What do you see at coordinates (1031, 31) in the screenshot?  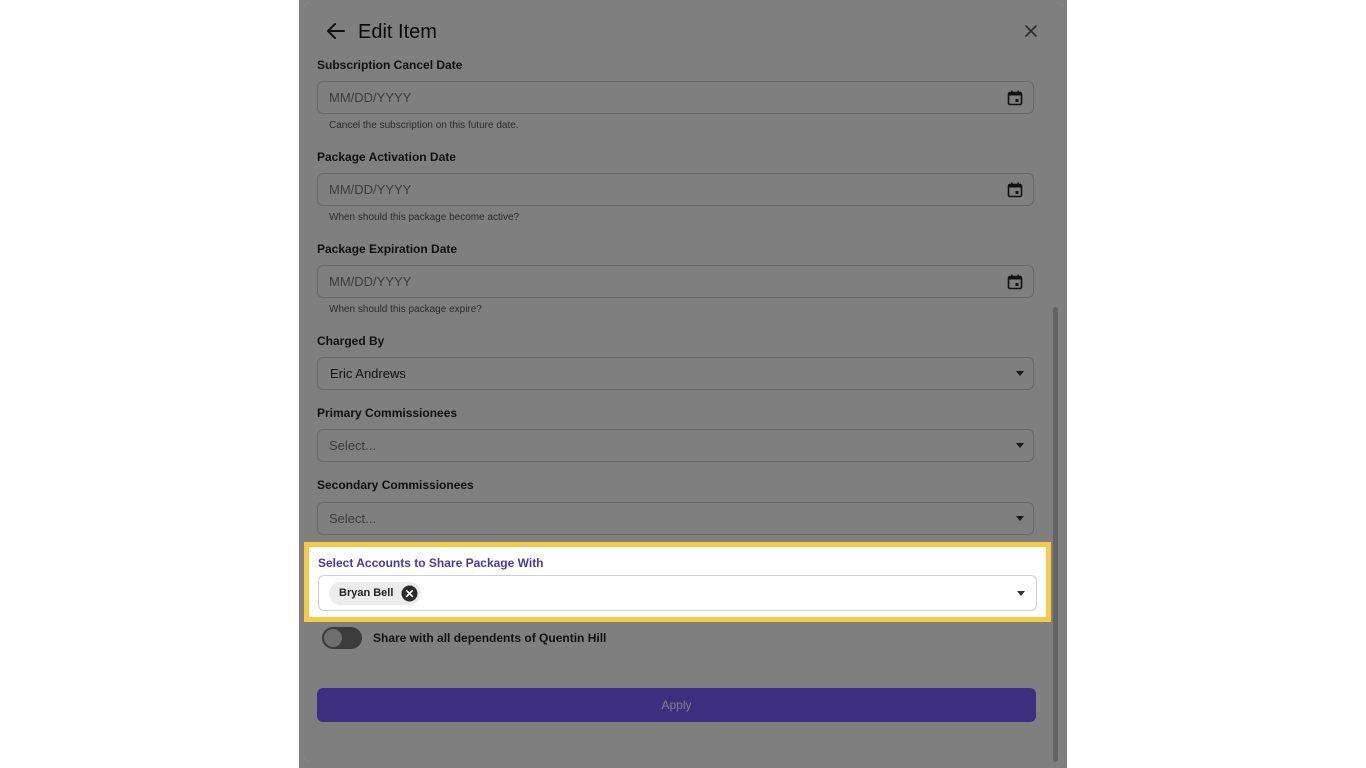 I see `close-icon` at bounding box center [1031, 31].